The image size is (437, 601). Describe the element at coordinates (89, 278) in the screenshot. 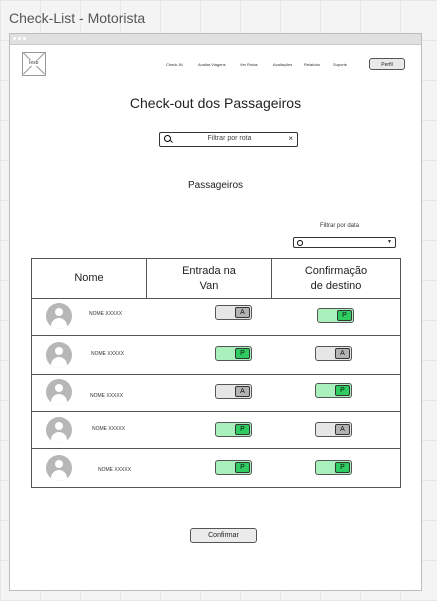

I see `header-nome: Nome` at that location.